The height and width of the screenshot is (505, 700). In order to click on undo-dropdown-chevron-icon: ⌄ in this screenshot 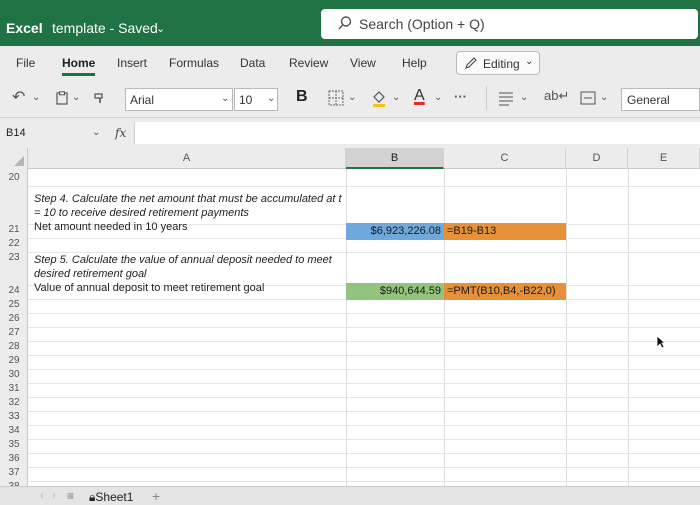, I will do `click(36, 97)`.